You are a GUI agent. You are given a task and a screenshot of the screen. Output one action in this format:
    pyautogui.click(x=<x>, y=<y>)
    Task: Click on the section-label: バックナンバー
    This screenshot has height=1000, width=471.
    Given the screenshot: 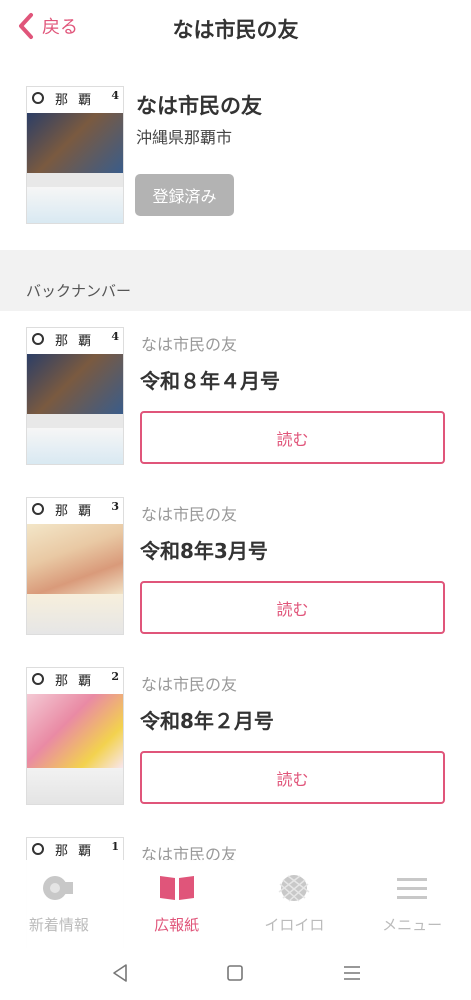 What is the action you would take?
    pyautogui.click(x=79, y=291)
    